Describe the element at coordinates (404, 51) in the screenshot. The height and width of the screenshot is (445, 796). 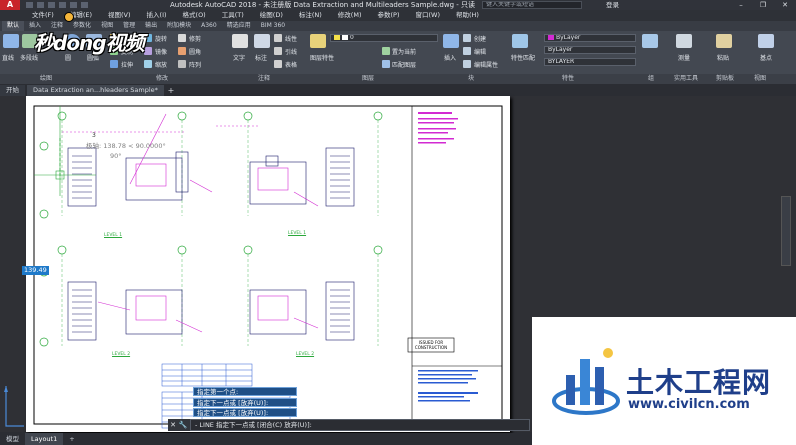
I see `set-current-label: 置为当前` at that location.